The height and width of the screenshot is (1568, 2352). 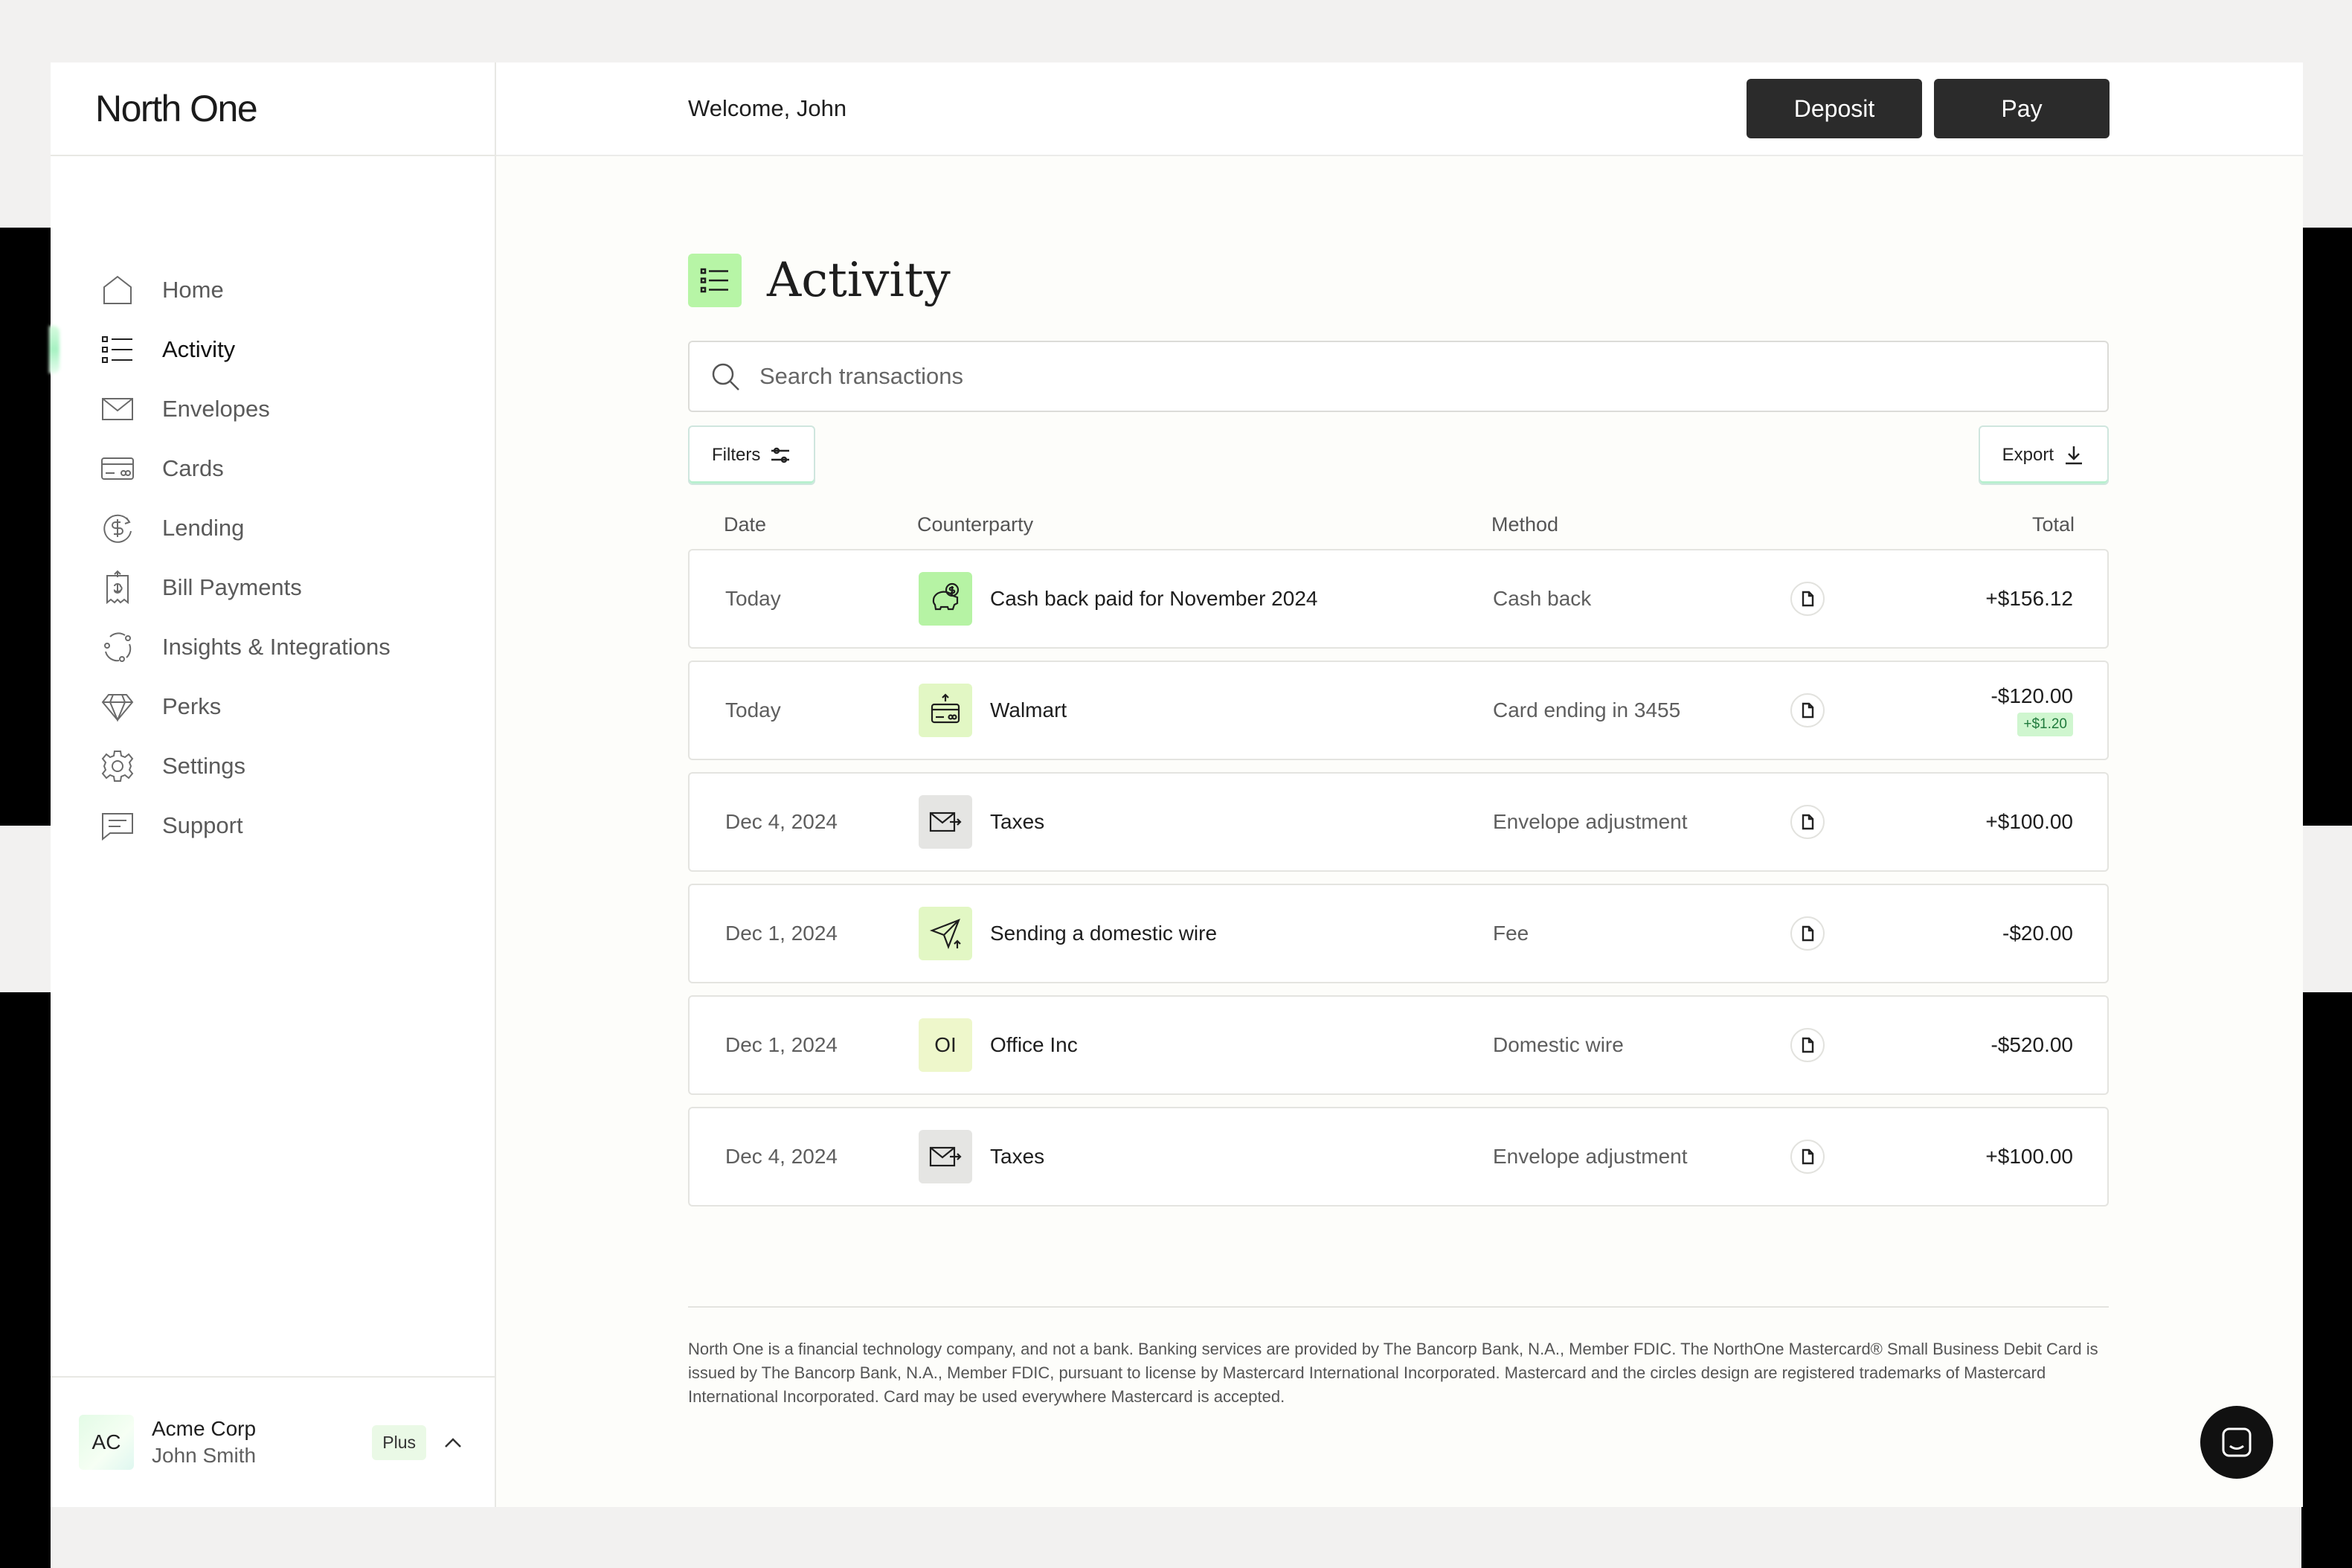 I want to click on sidebar-item-insights: Insights & Integrations, so click(x=273, y=647).